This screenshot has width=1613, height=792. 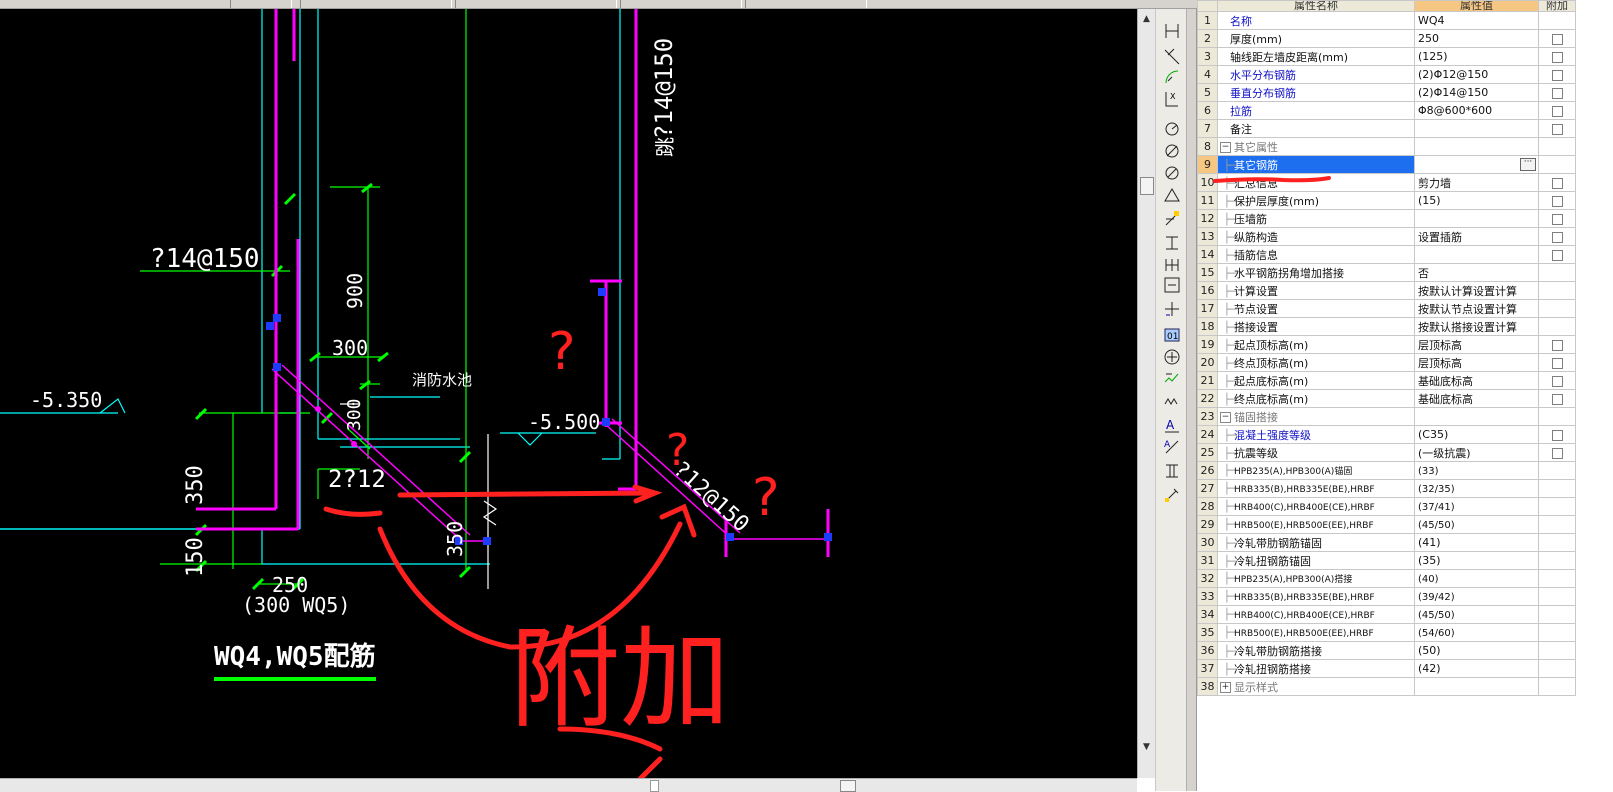 I want to click on property-value-cell: 剪力墙, so click(x=1476, y=182).